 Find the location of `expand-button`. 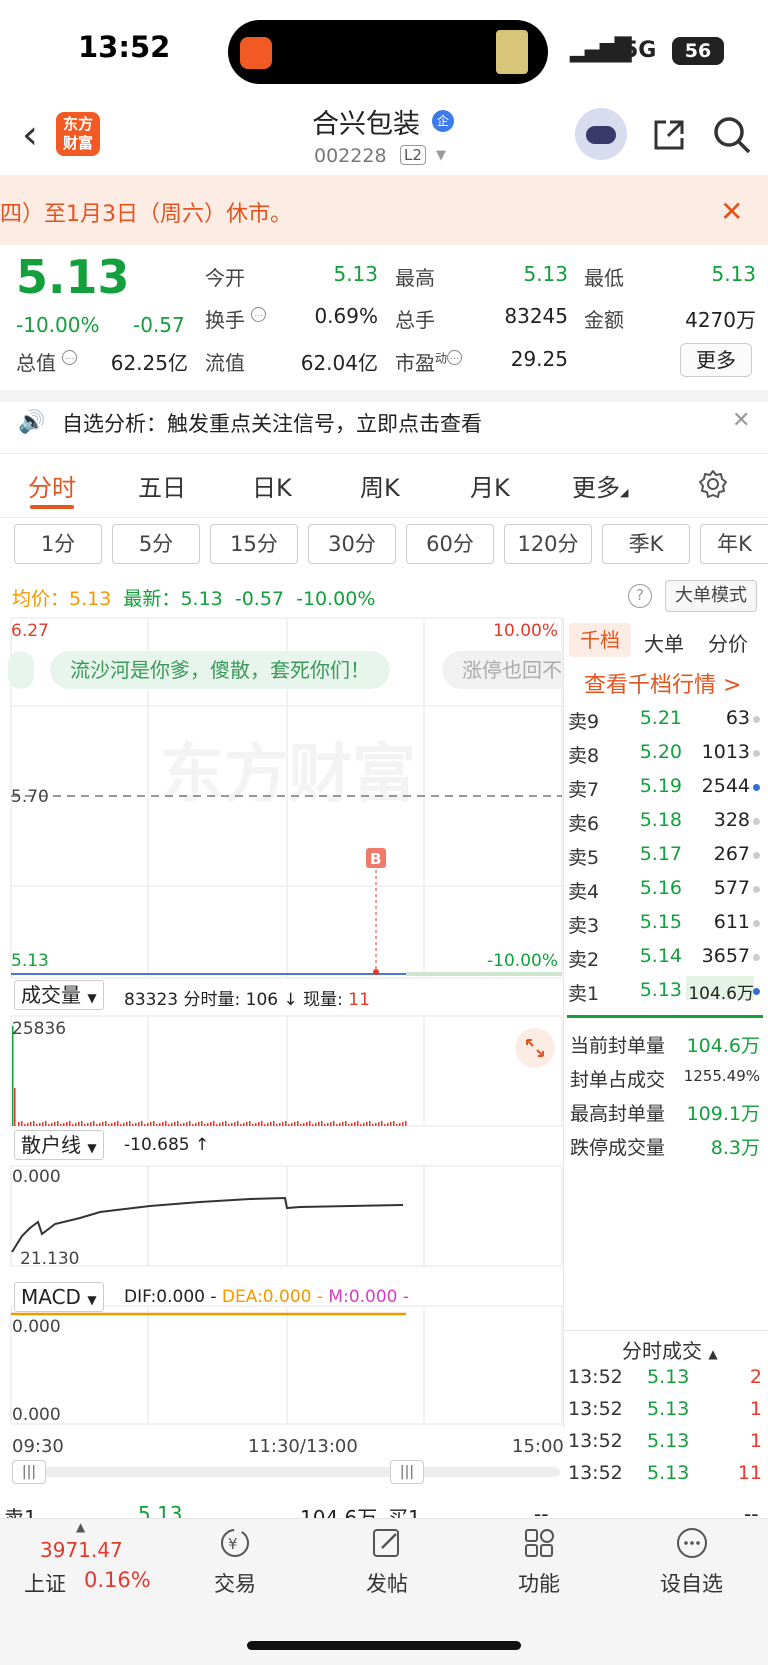

expand-button is located at coordinates (535, 1048).